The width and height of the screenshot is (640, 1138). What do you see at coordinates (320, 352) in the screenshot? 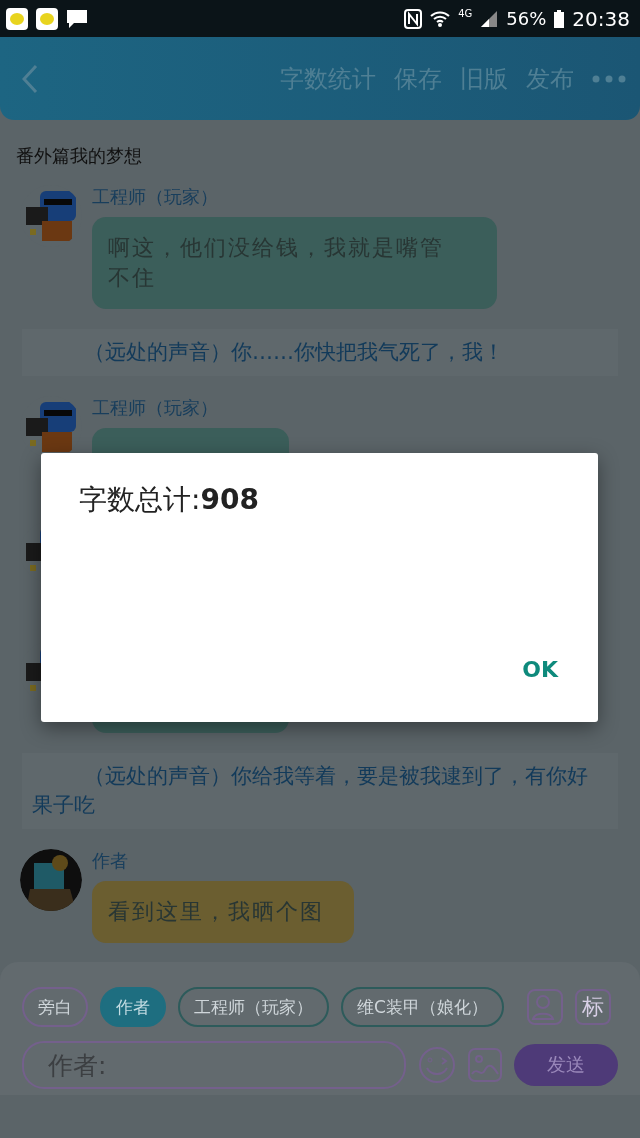
I see `narration-text: （远处的声音）你……你快把我气死了，我！` at bounding box center [320, 352].